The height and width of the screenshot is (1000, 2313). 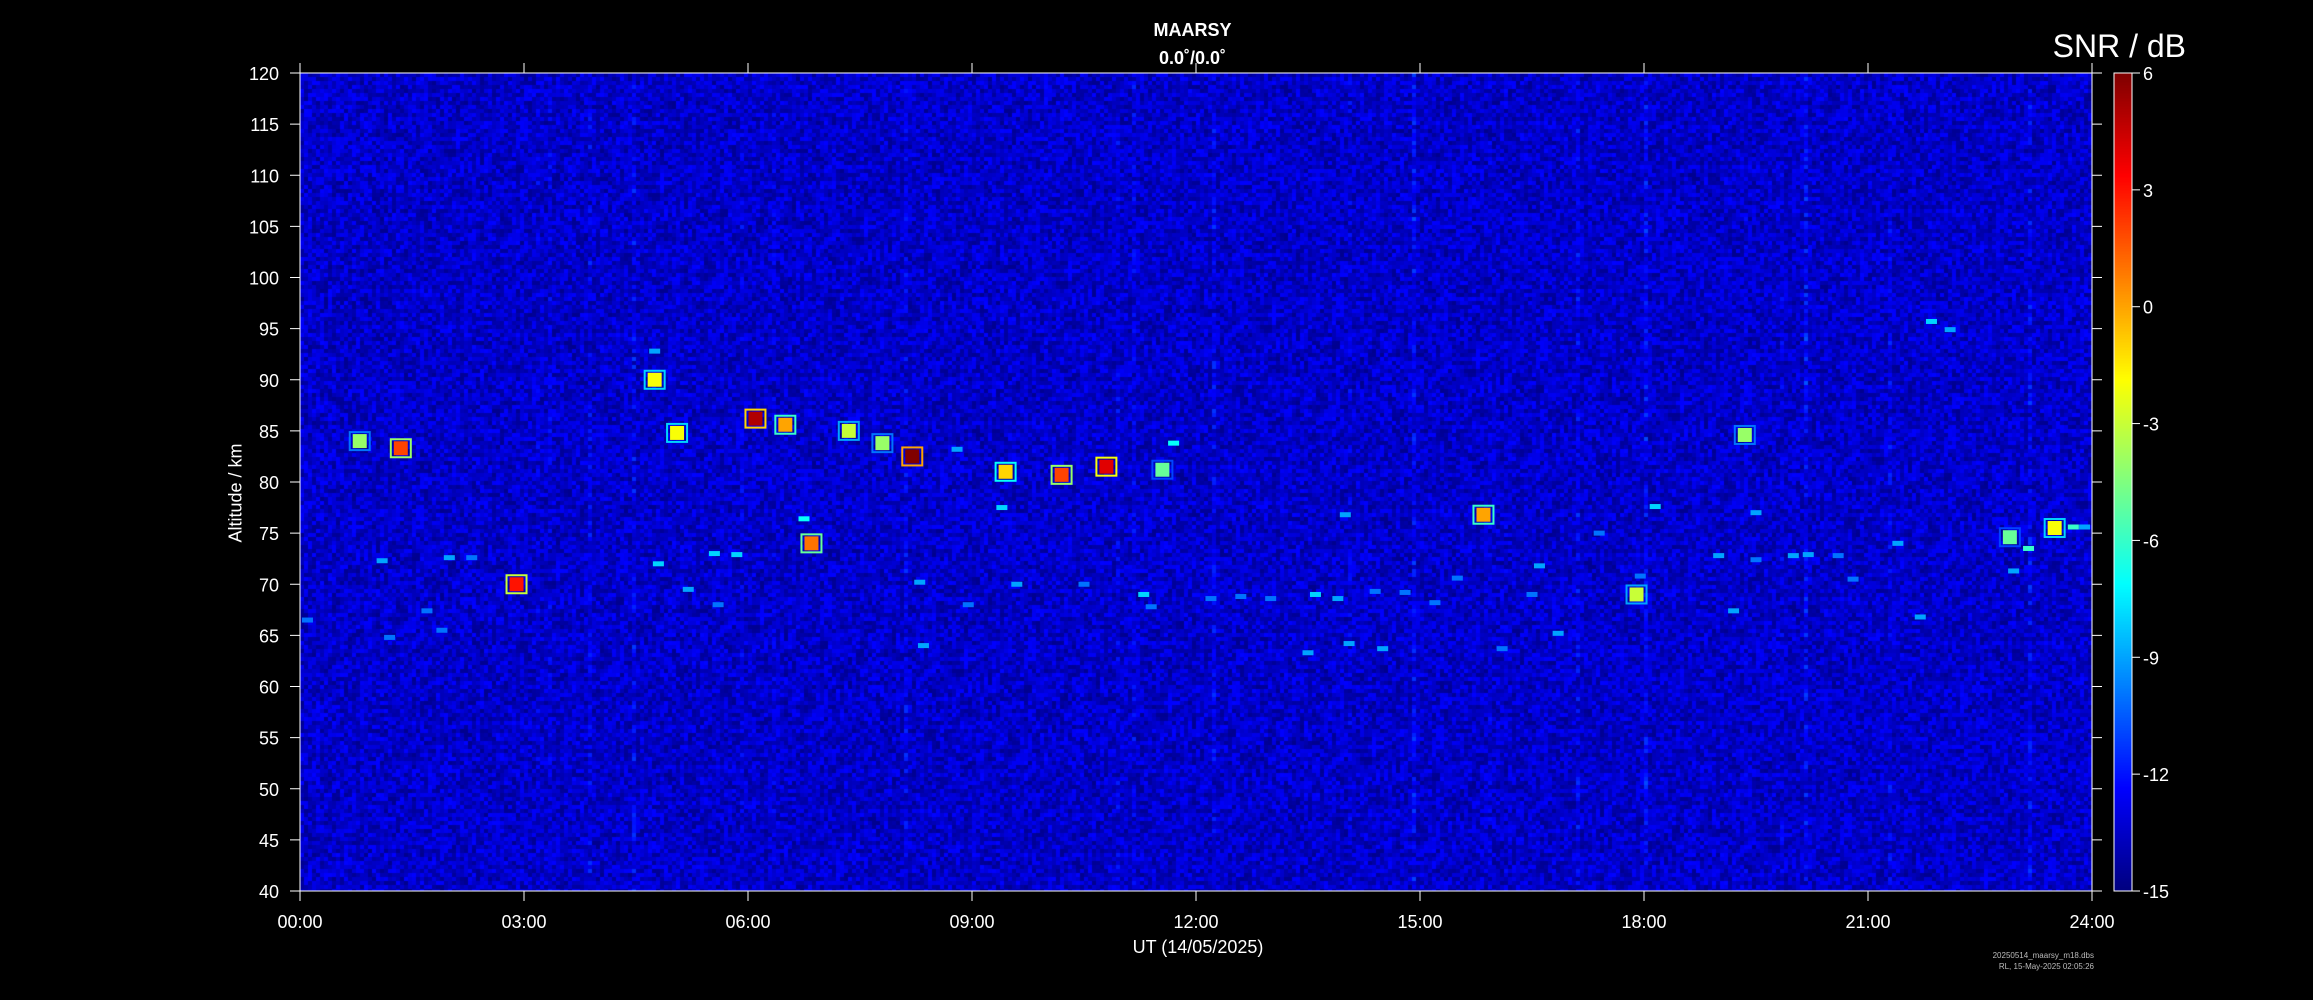 What do you see at coordinates (2151, 658) in the screenshot?
I see `colorbar-tick-label: -9` at bounding box center [2151, 658].